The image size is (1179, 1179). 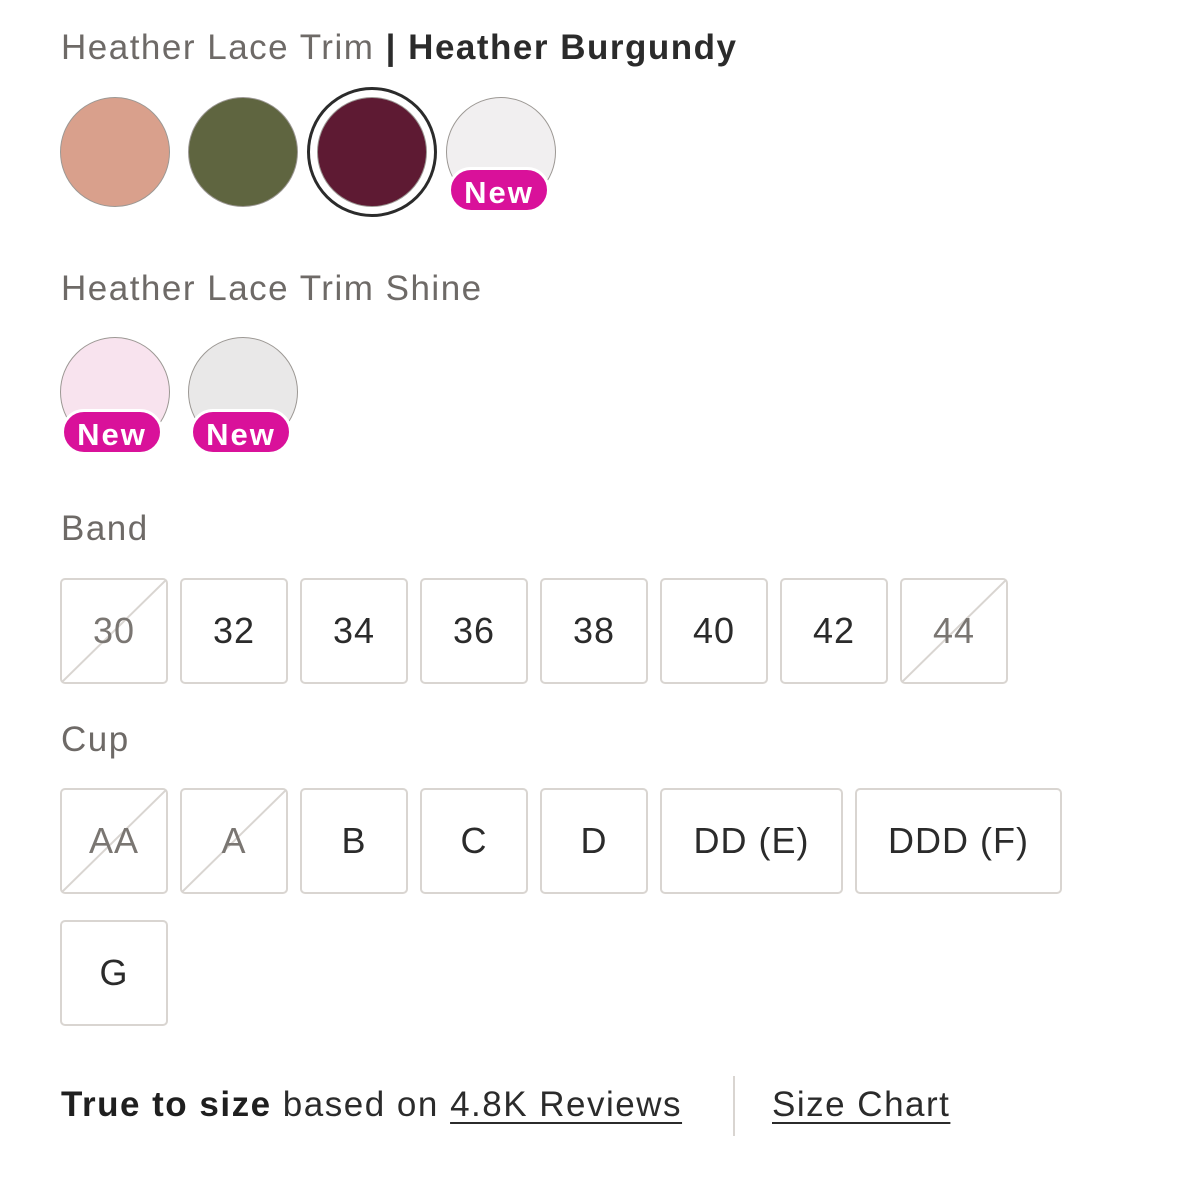 I want to click on color-group-label: Heather Lace Trim | Heather Burgundy, so click(x=399, y=48).